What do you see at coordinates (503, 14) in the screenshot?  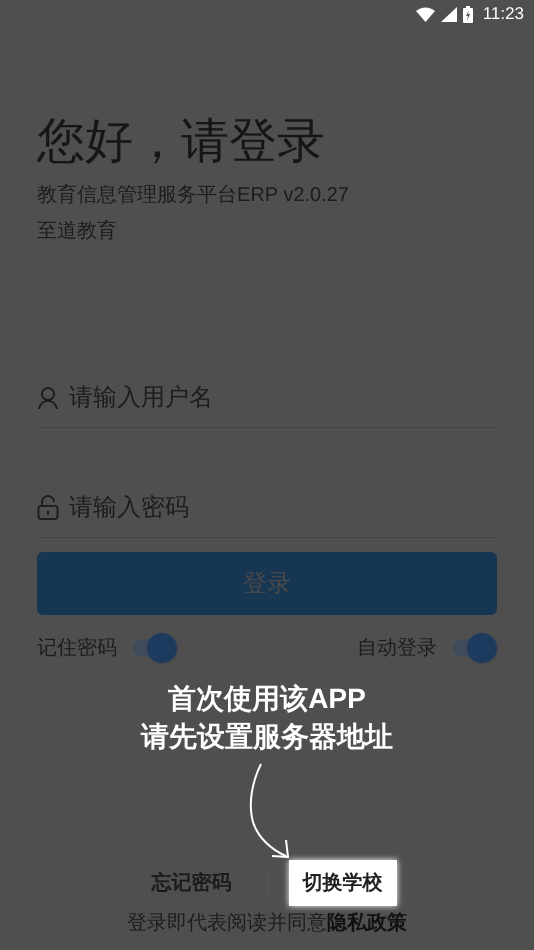 I see `status-time: 11:23` at bounding box center [503, 14].